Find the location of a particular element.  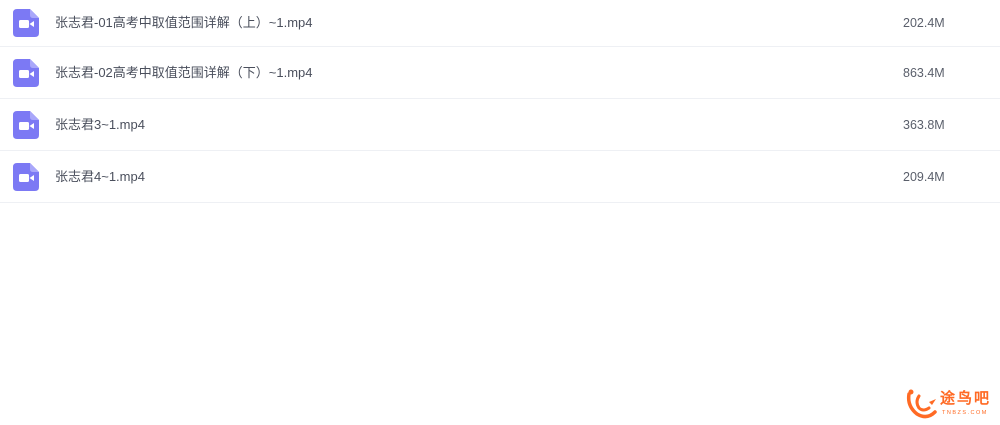

file-size: 363.8M is located at coordinates (924, 125).